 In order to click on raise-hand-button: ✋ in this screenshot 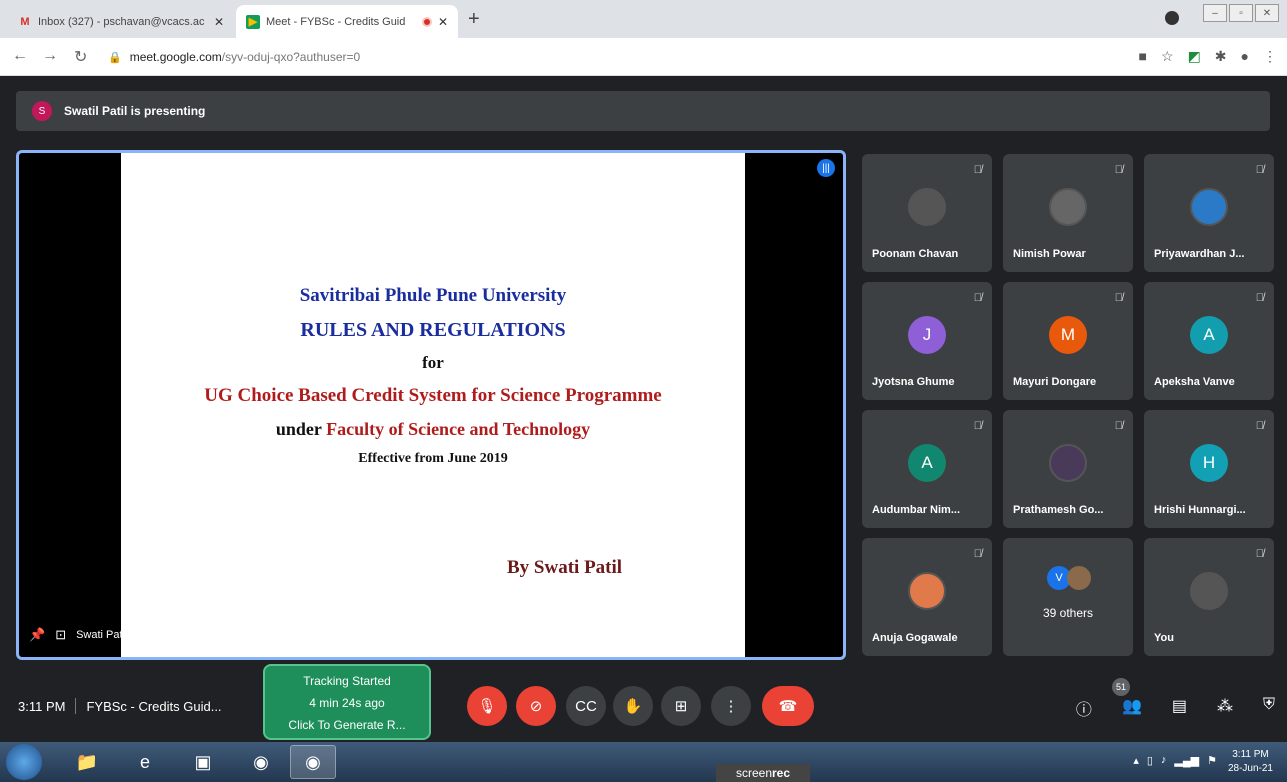, I will do `click(633, 706)`.